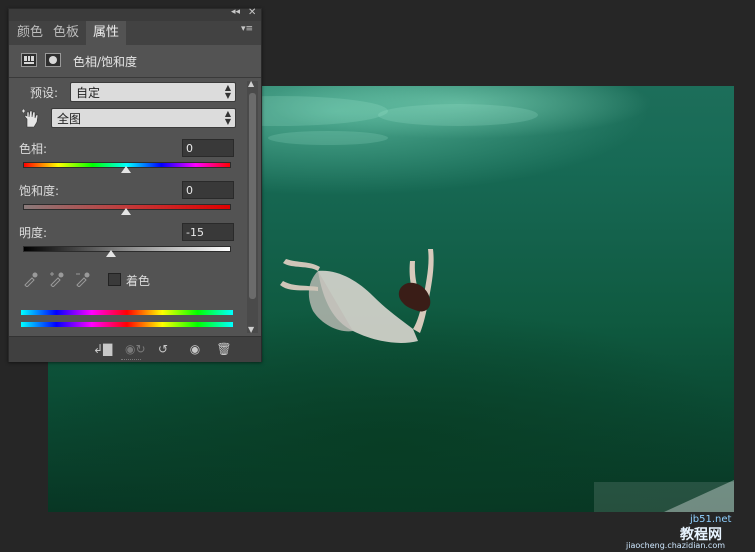 The width and height of the screenshot is (755, 552). I want to click on colorize-label: 着色, so click(138, 281).